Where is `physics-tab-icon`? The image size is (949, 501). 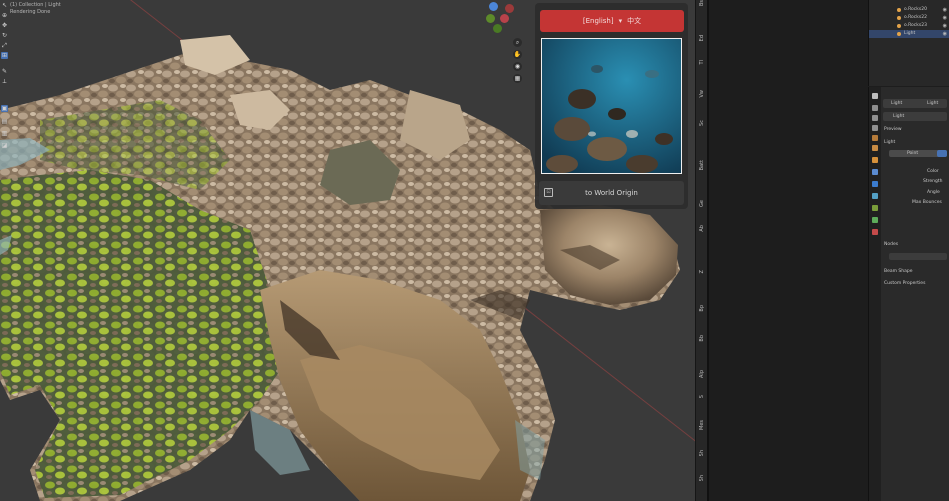
physics-tab-icon is located at coordinates (875, 196).